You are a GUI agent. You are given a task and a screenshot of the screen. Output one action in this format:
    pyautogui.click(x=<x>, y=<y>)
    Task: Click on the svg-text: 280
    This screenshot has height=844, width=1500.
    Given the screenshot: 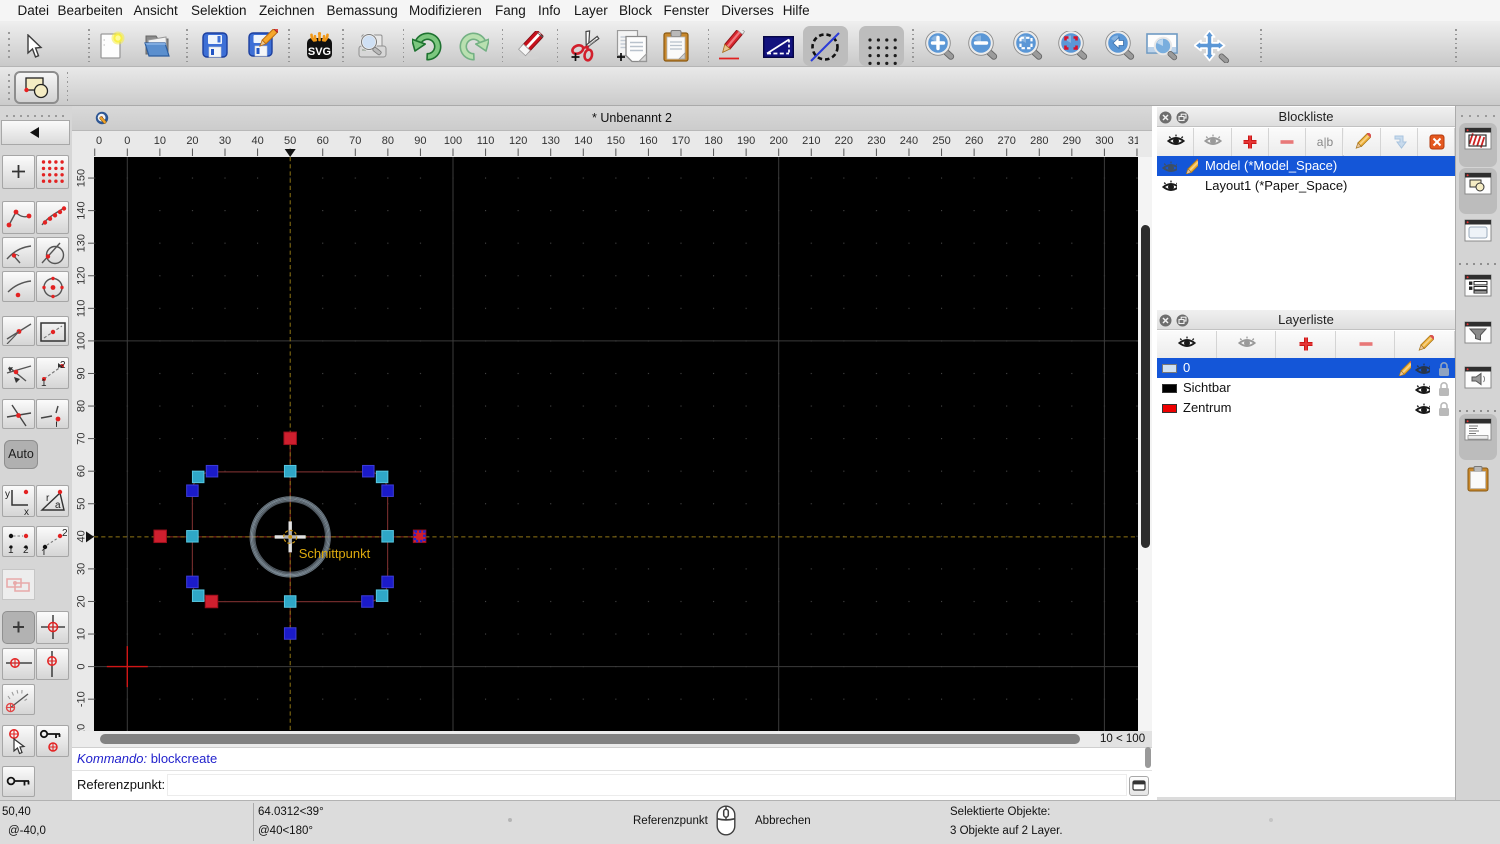 What is the action you would take?
    pyautogui.click(x=1039, y=141)
    